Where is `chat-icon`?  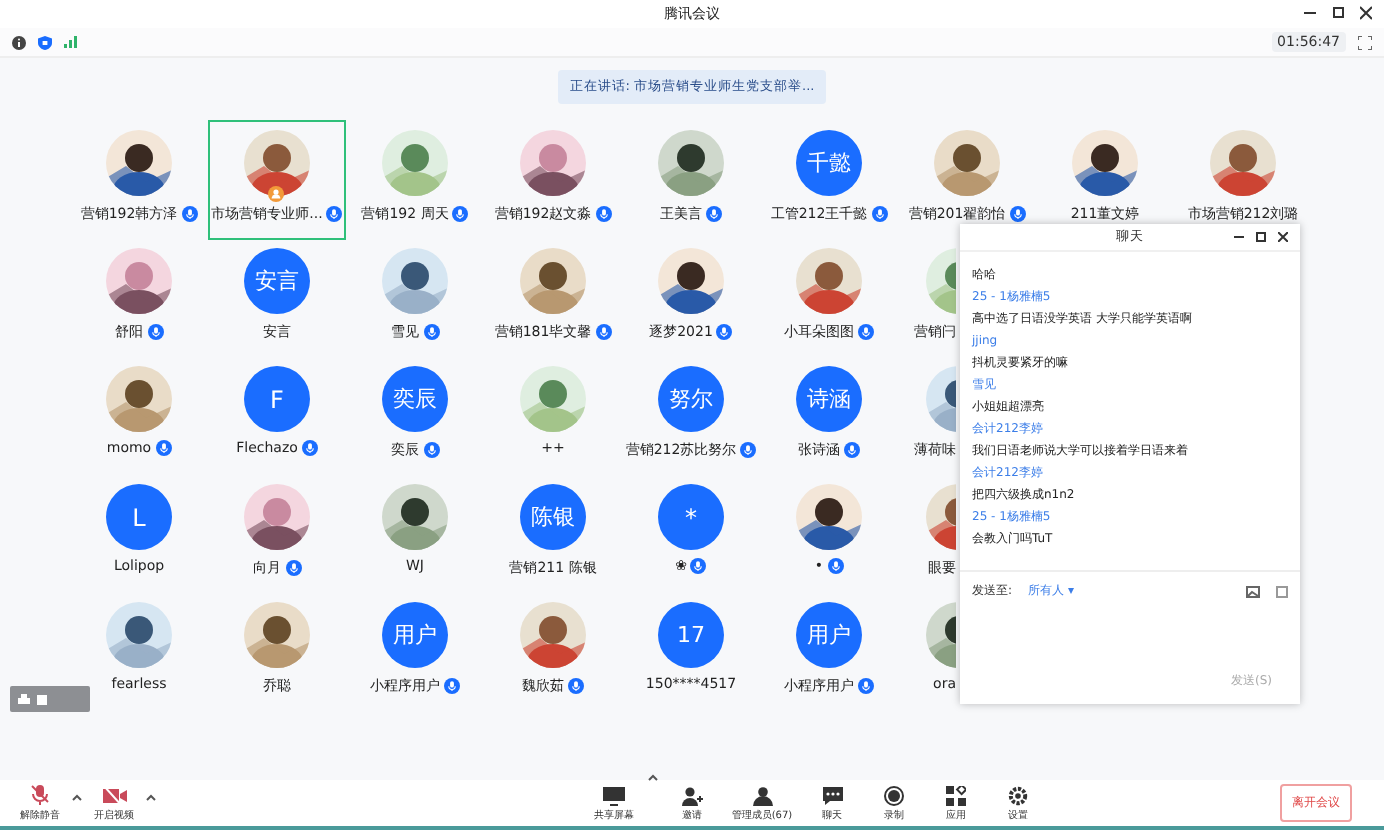
chat-icon is located at coordinates (832, 795).